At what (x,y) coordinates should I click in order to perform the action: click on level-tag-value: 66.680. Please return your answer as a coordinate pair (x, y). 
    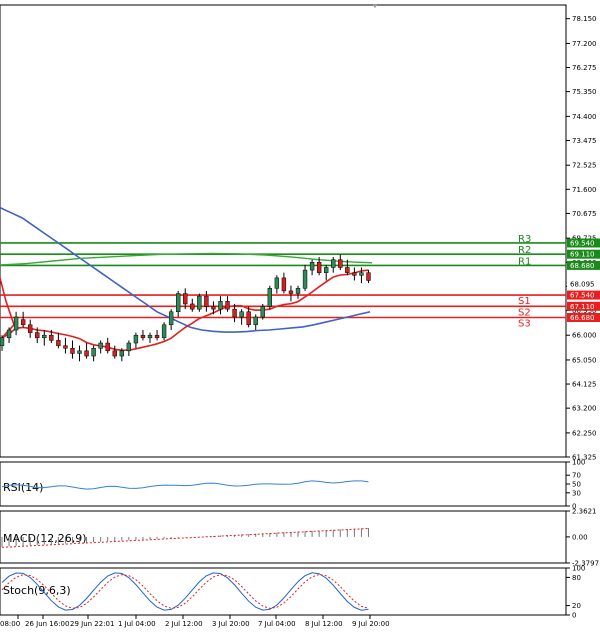
    Looking at the image, I should click on (582, 318).